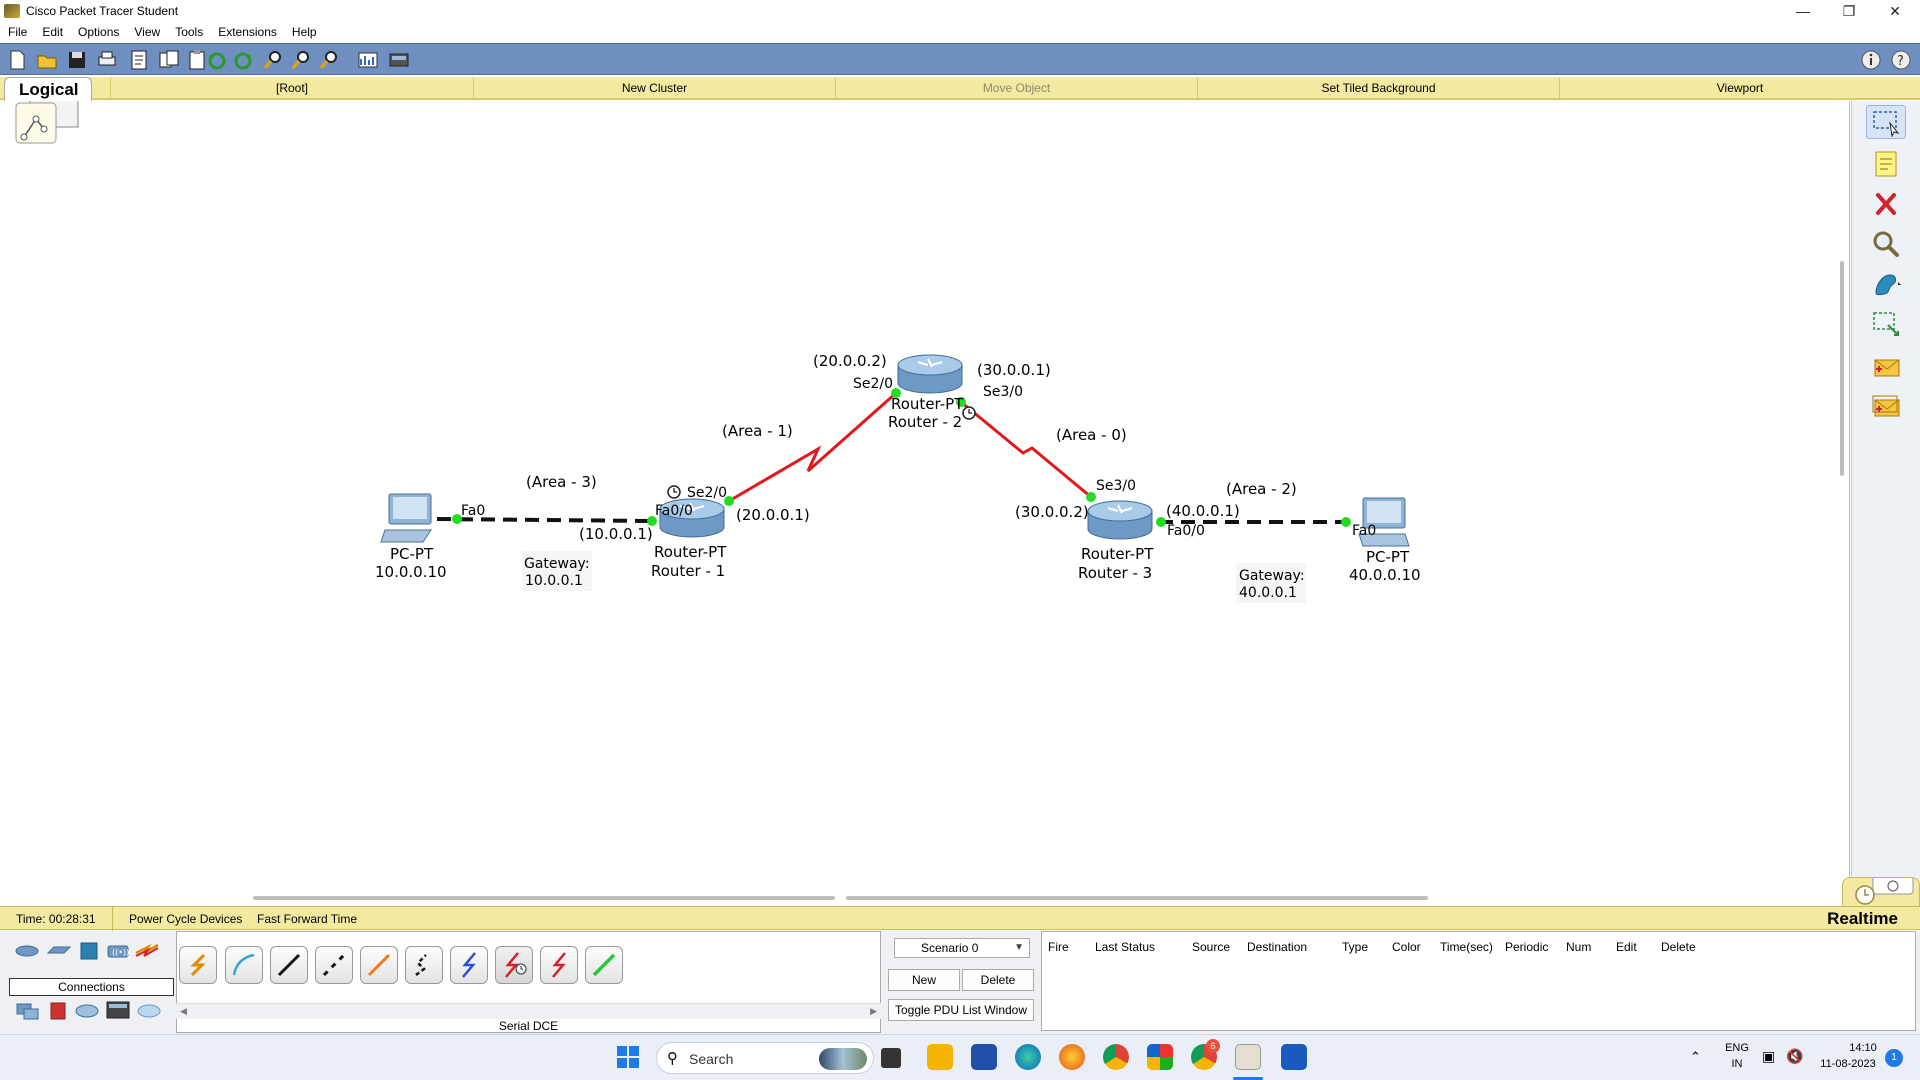 The height and width of the screenshot is (1080, 1920). I want to click on root-button: [Root], so click(291, 88).